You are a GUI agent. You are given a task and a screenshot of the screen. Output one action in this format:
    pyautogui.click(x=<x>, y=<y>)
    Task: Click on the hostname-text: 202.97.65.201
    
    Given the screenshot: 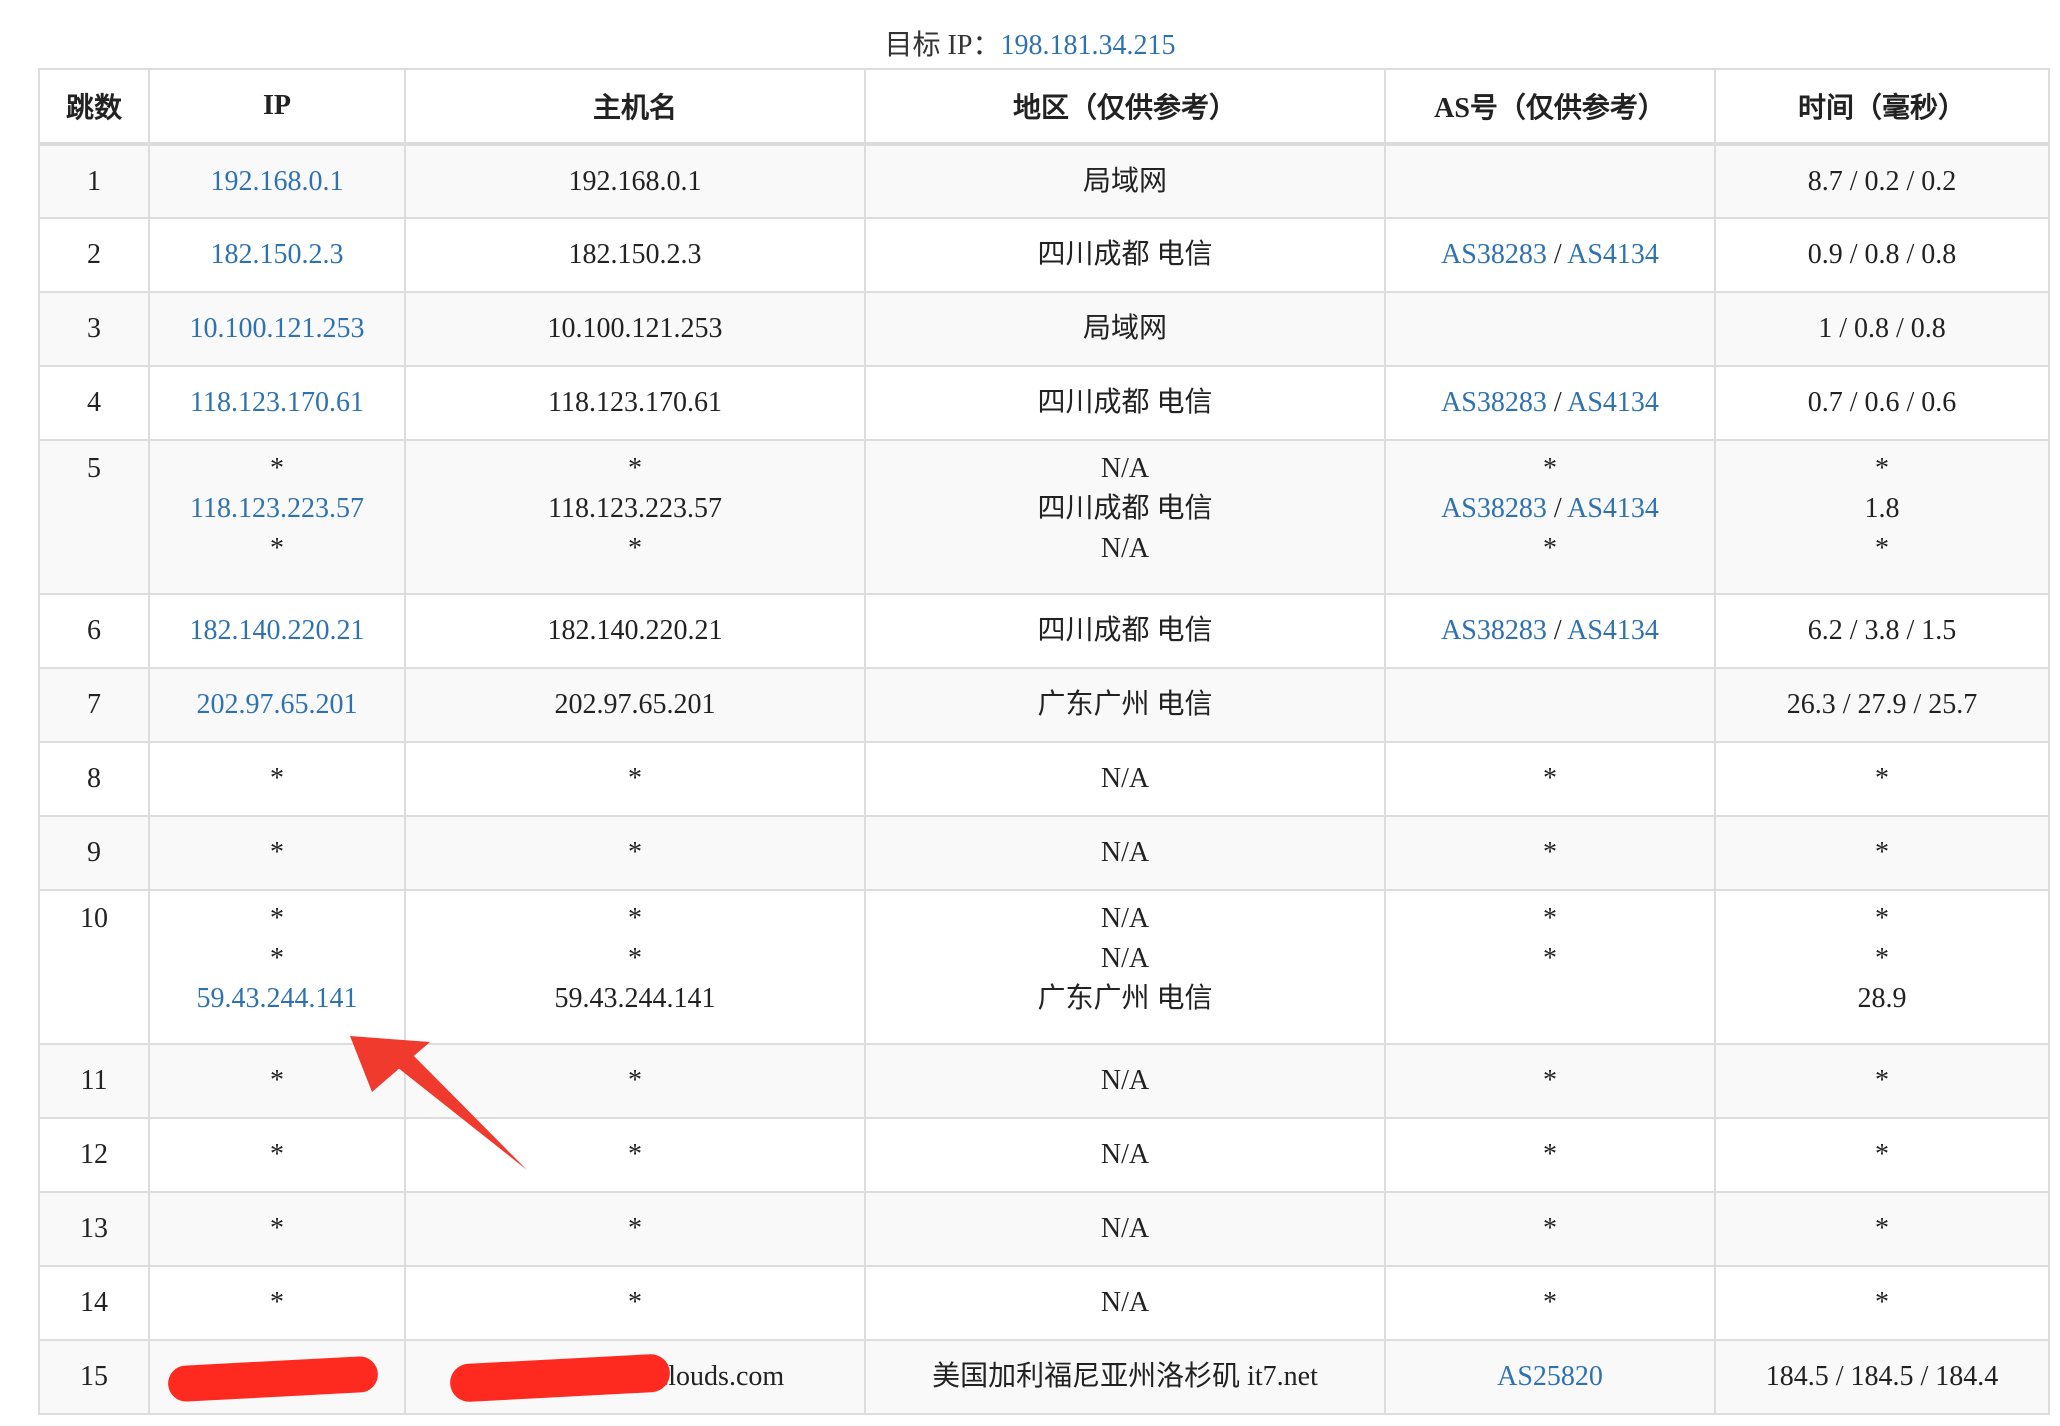 What is the action you would take?
    pyautogui.click(x=635, y=704)
    